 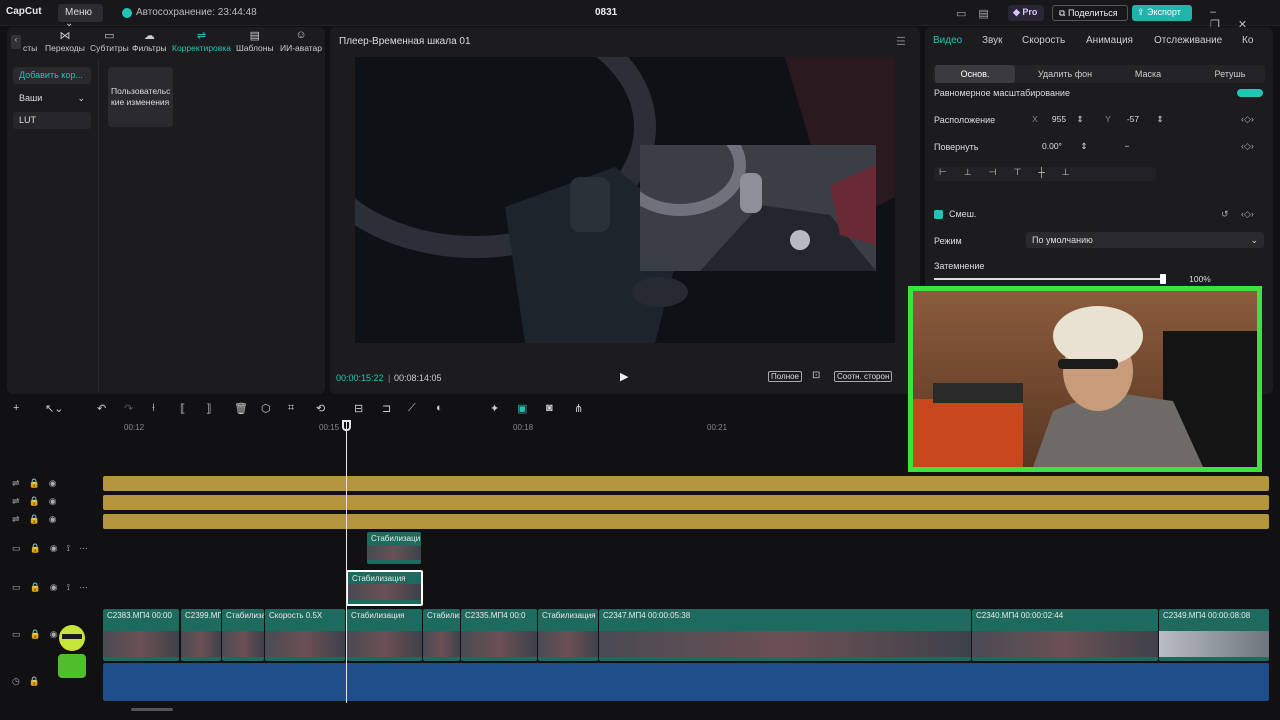 I want to click on main-clip: C2347.МП4 00:00:05:38, so click(x=785, y=635).